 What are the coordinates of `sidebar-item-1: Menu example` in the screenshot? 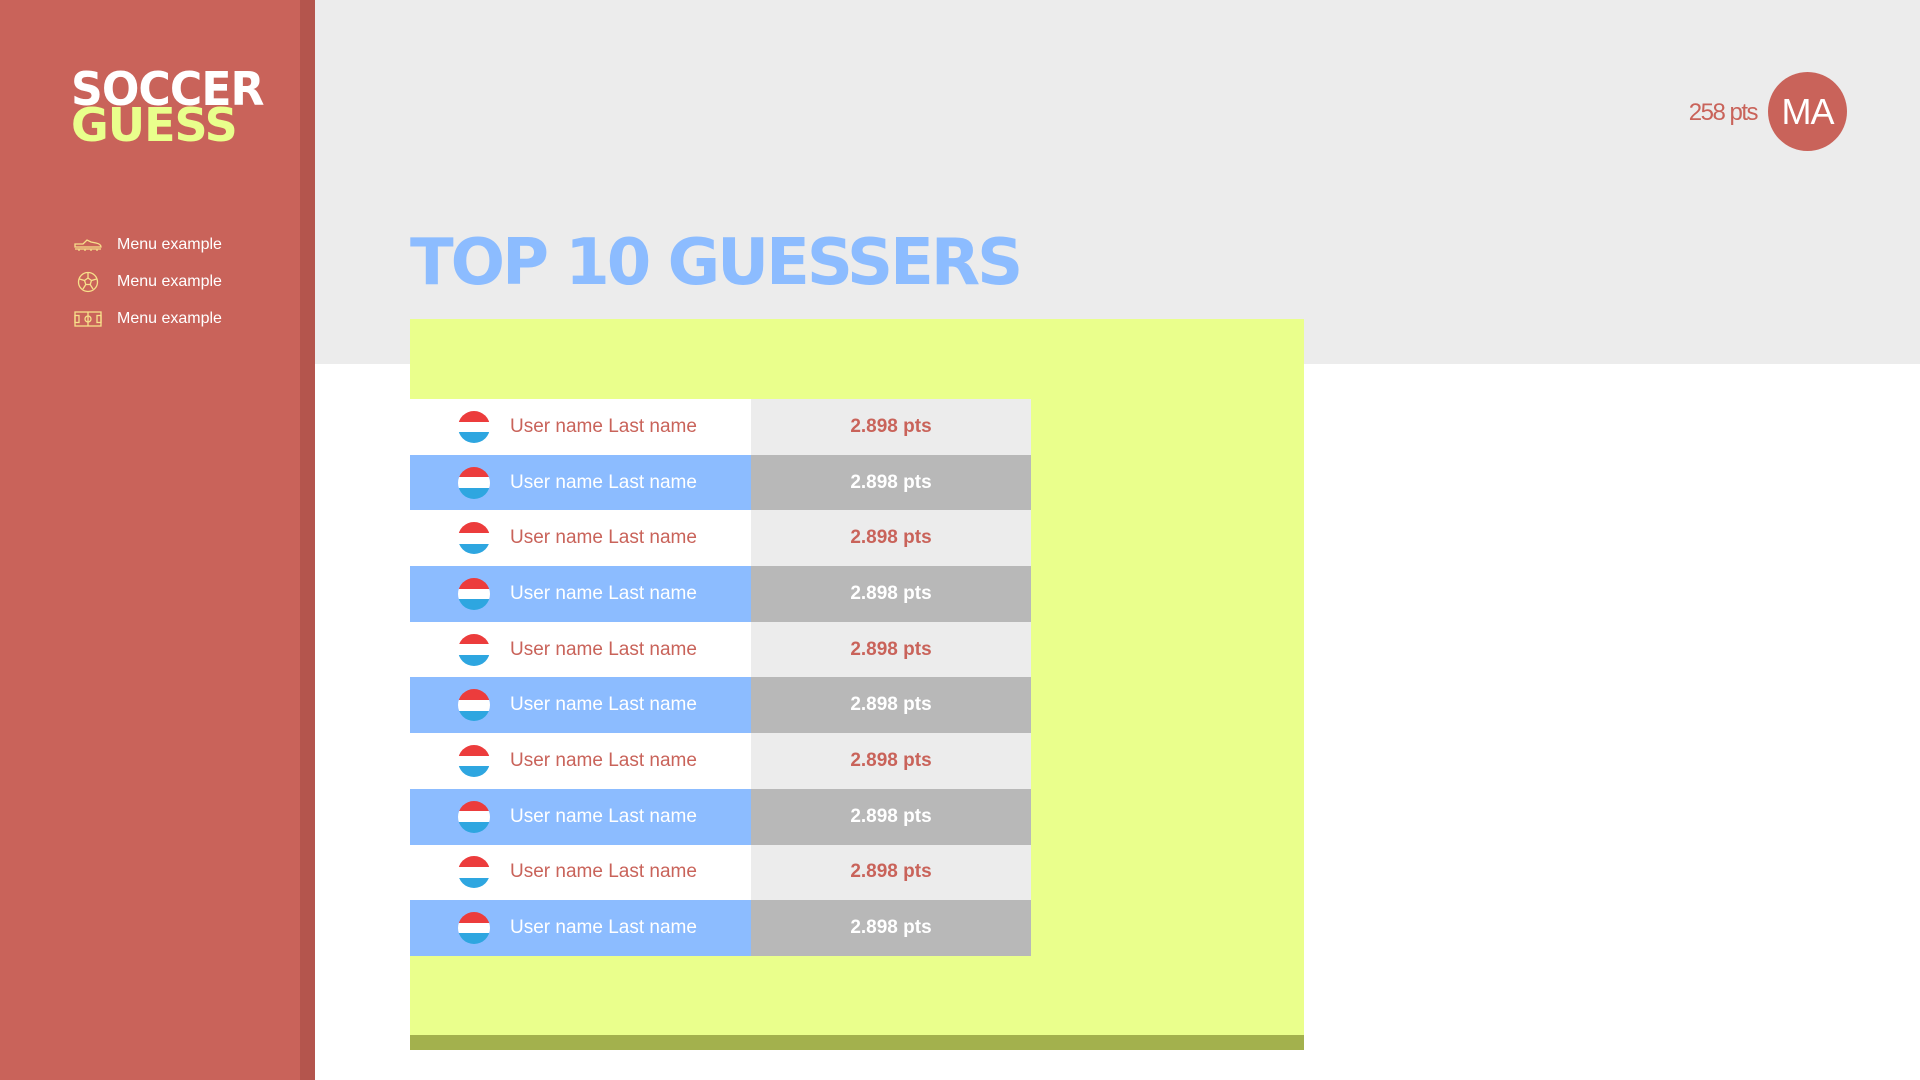 It's located at (148, 244).